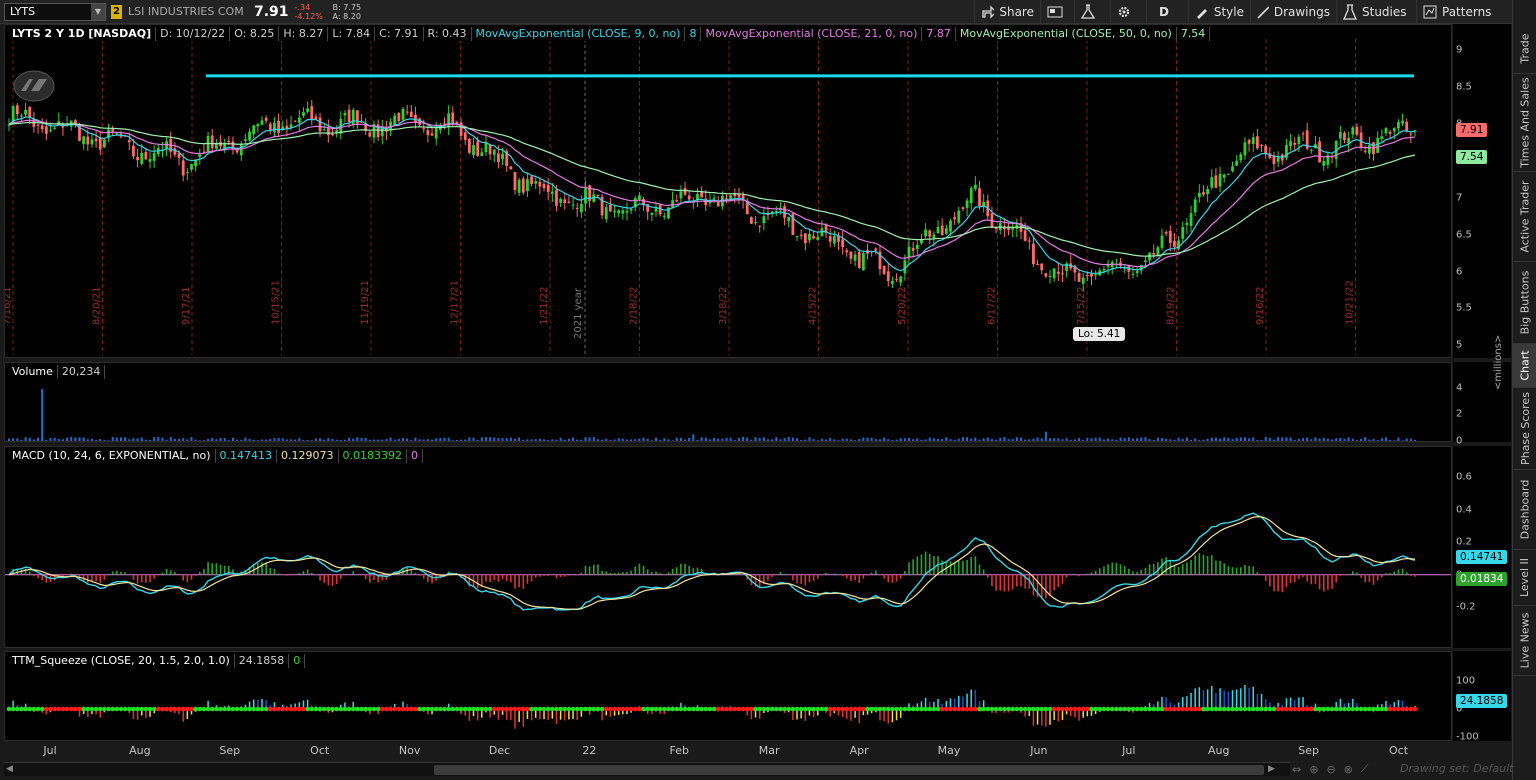 This screenshot has height=780, width=1536. What do you see at coordinates (1313, 769) in the screenshot?
I see `zoom-in-icon: ⊕` at bounding box center [1313, 769].